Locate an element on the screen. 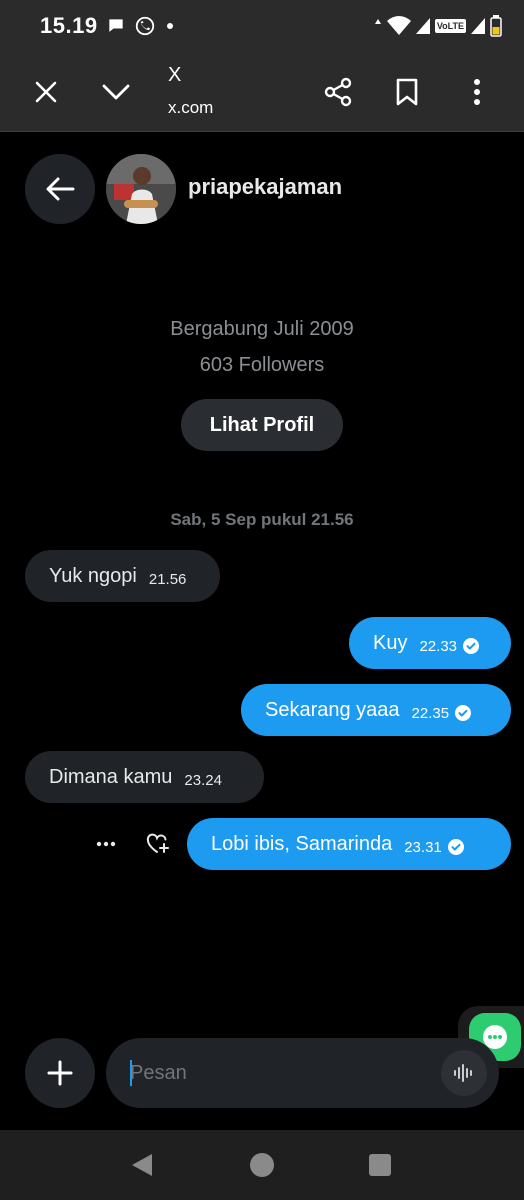  more-vertical-icon is located at coordinates (477, 92).